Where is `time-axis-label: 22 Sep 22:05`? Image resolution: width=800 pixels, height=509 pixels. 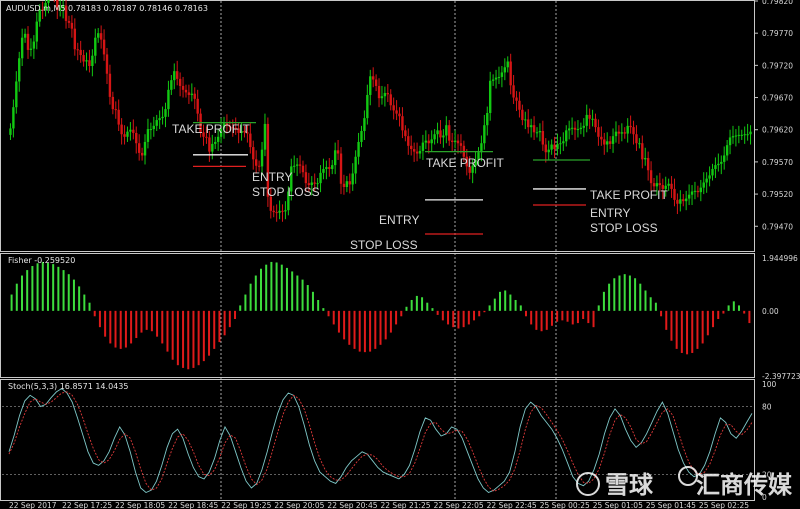
time-axis-label: 22 Sep 22:05 is located at coordinates (459, 505).